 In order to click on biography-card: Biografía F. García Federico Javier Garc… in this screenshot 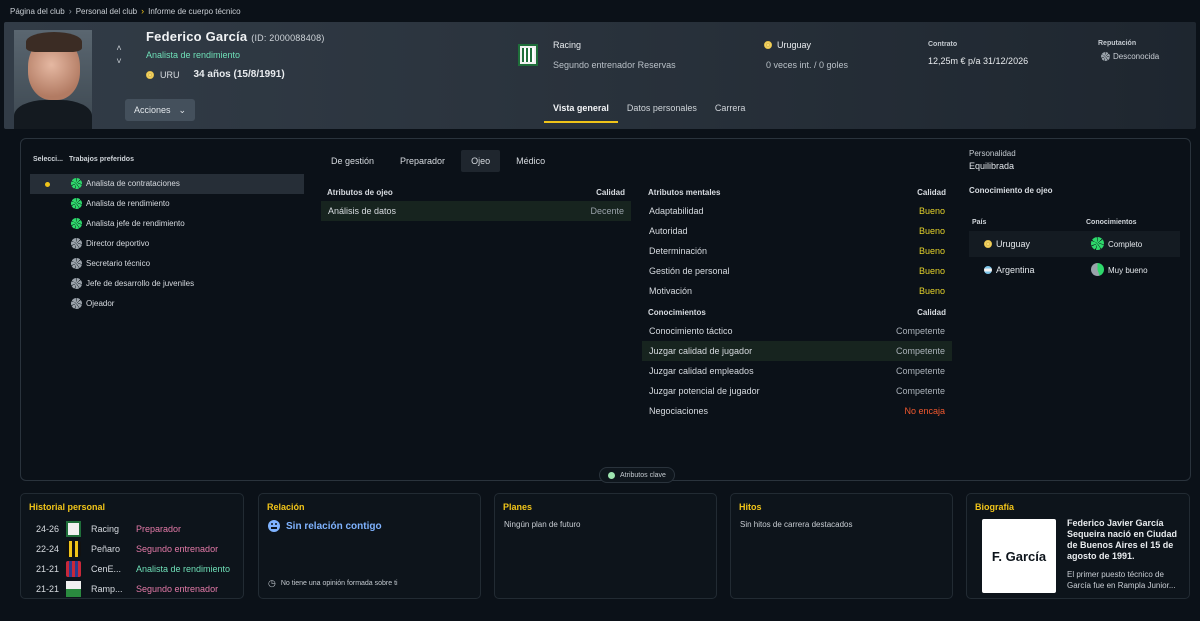, I will do `click(1078, 546)`.